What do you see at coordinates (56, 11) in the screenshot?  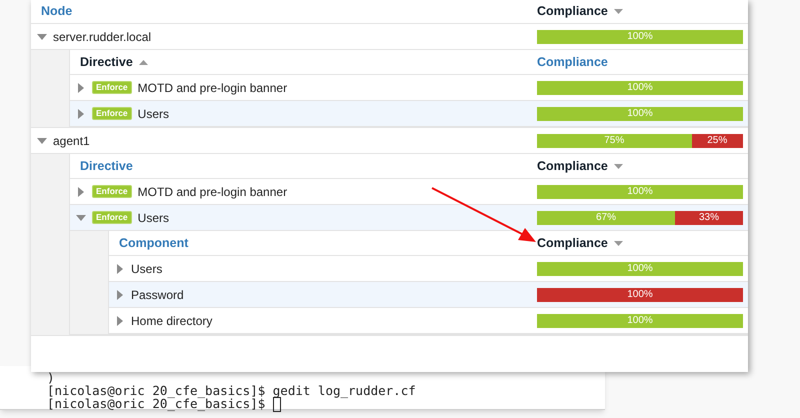 I see `column-header: Node` at bounding box center [56, 11].